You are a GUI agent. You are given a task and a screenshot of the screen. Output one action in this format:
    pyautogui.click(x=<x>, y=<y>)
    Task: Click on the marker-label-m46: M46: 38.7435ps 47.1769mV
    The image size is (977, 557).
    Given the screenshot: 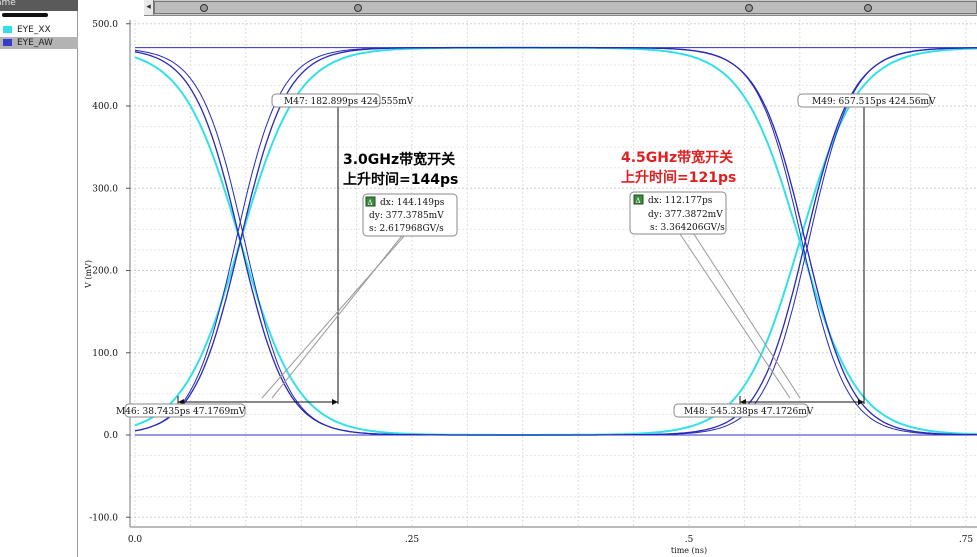 What is the action you would take?
    pyautogui.click(x=181, y=410)
    